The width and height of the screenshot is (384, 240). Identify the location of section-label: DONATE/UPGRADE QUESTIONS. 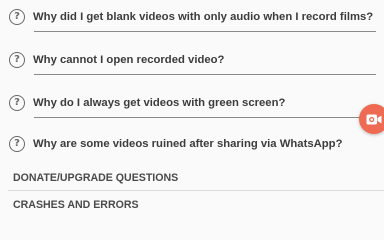
(96, 178).